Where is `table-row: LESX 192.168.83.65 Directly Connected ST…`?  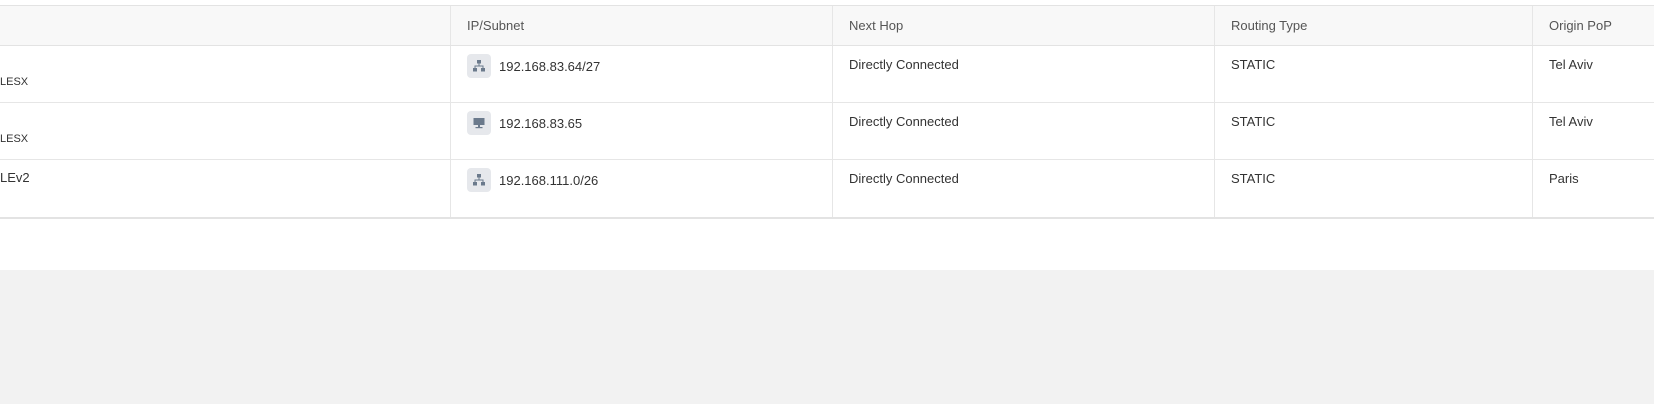
table-row: LESX 192.168.83.65 Directly Connected ST… is located at coordinates (827, 131).